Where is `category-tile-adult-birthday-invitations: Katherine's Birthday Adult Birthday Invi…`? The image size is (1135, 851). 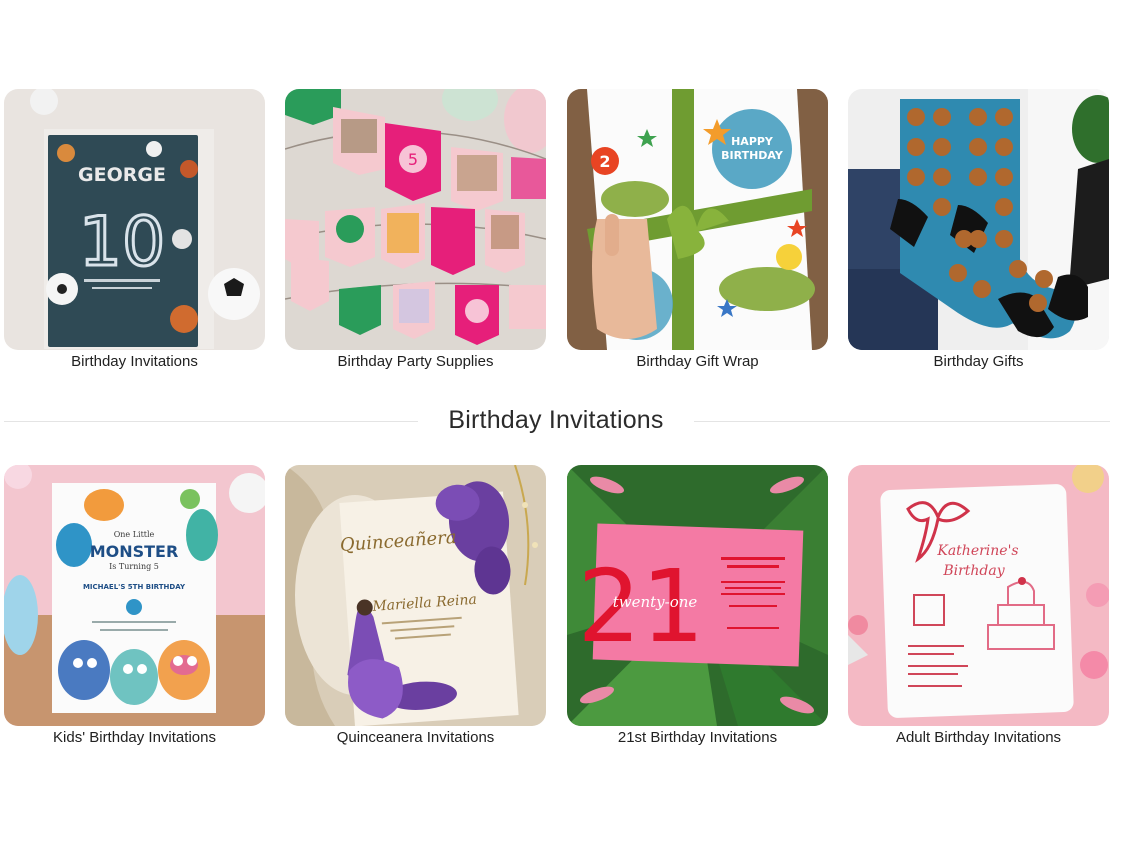
category-tile-adult-birthday-invitations: Katherine's Birthday Adult Birthday Invi… is located at coordinates (978, 606).